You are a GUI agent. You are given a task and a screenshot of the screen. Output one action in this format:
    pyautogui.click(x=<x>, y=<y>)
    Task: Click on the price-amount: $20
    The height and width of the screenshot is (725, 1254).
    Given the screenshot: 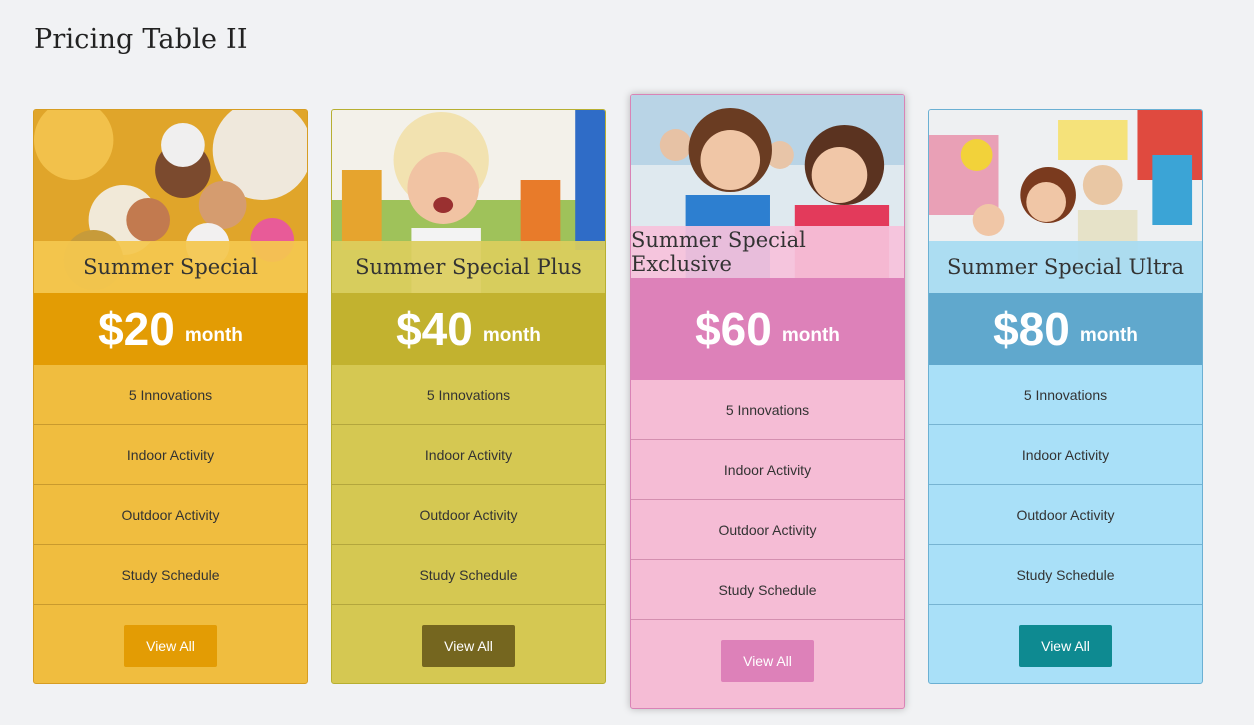 What is the action you would take?
    pyautogui.click(x=136, y=329)
    